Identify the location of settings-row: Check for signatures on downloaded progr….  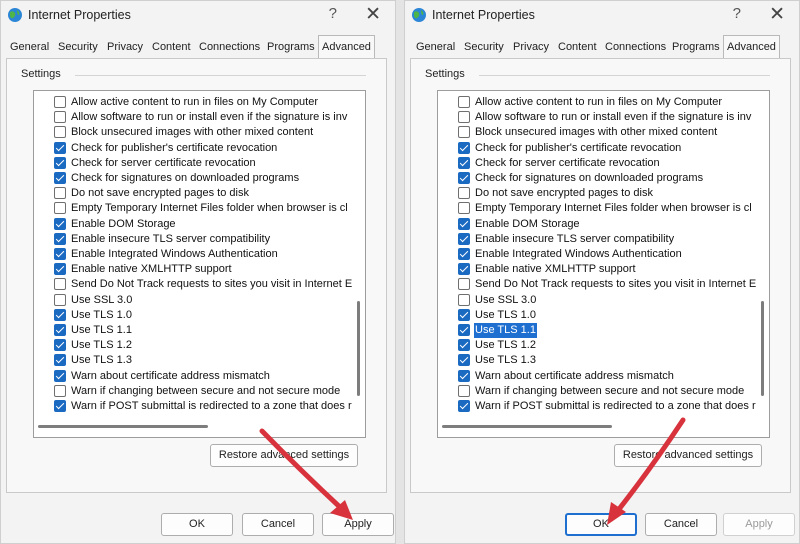
(191, 178).